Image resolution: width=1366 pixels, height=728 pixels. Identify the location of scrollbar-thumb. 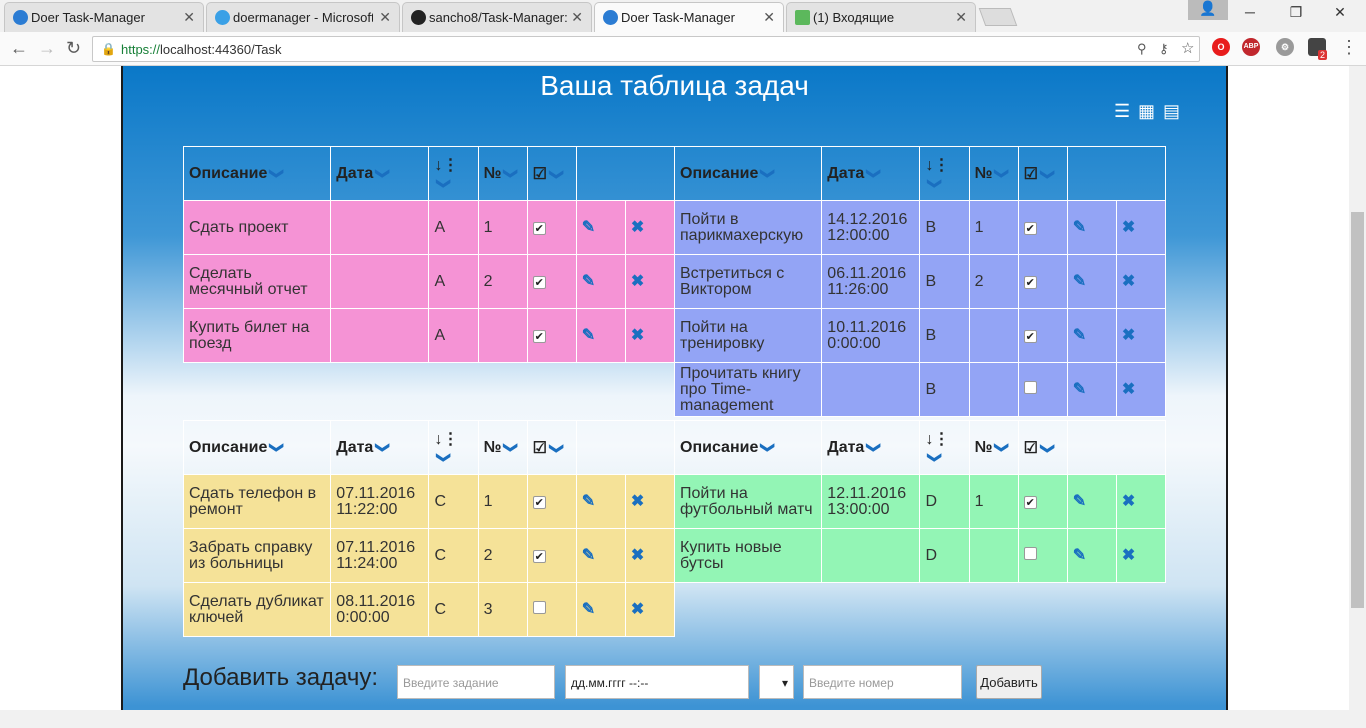
(1357, 410).